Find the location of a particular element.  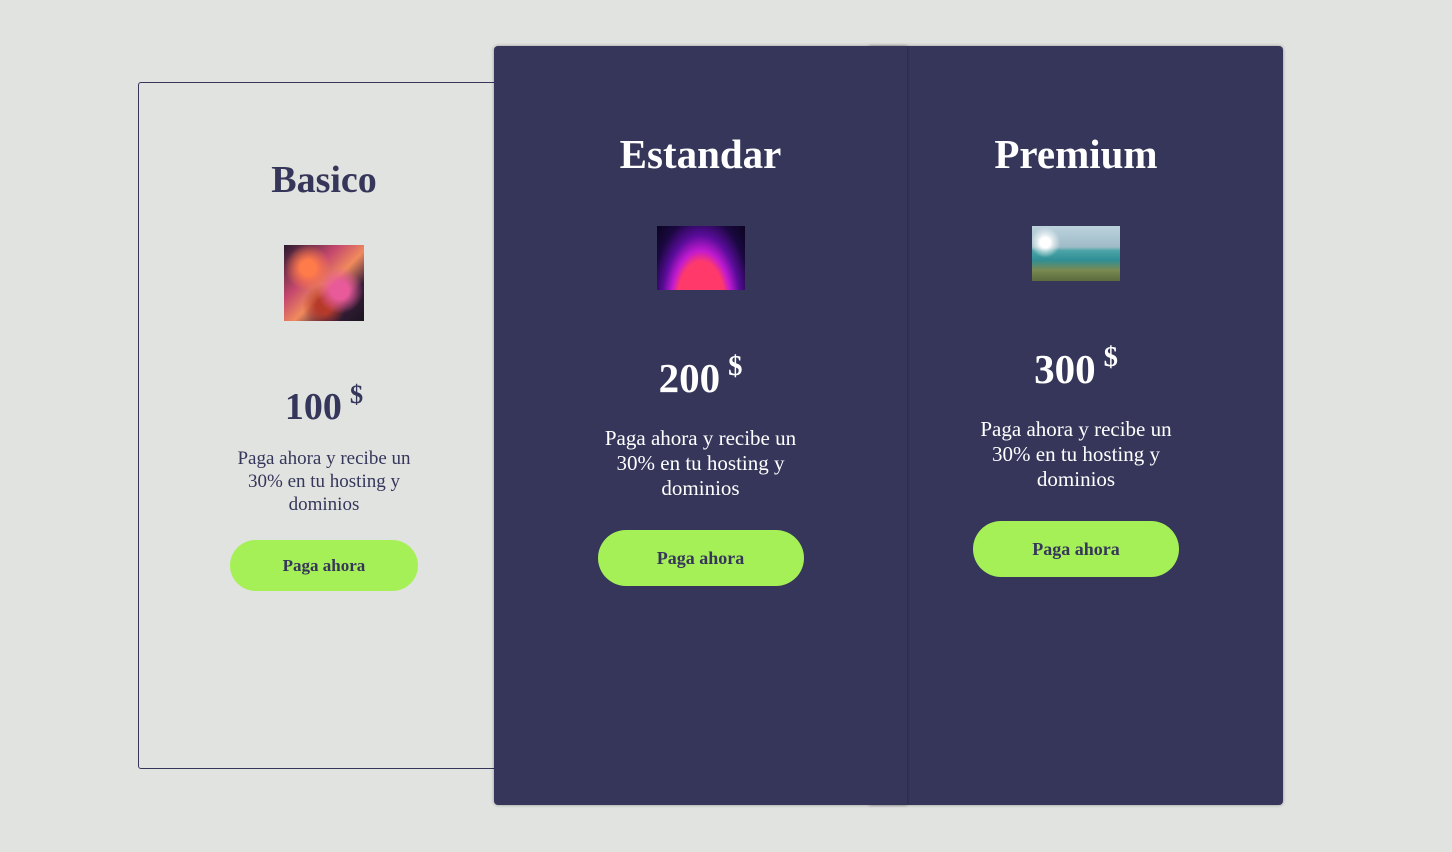

plan-price: 200 $ is located at coordinates (700, 375).